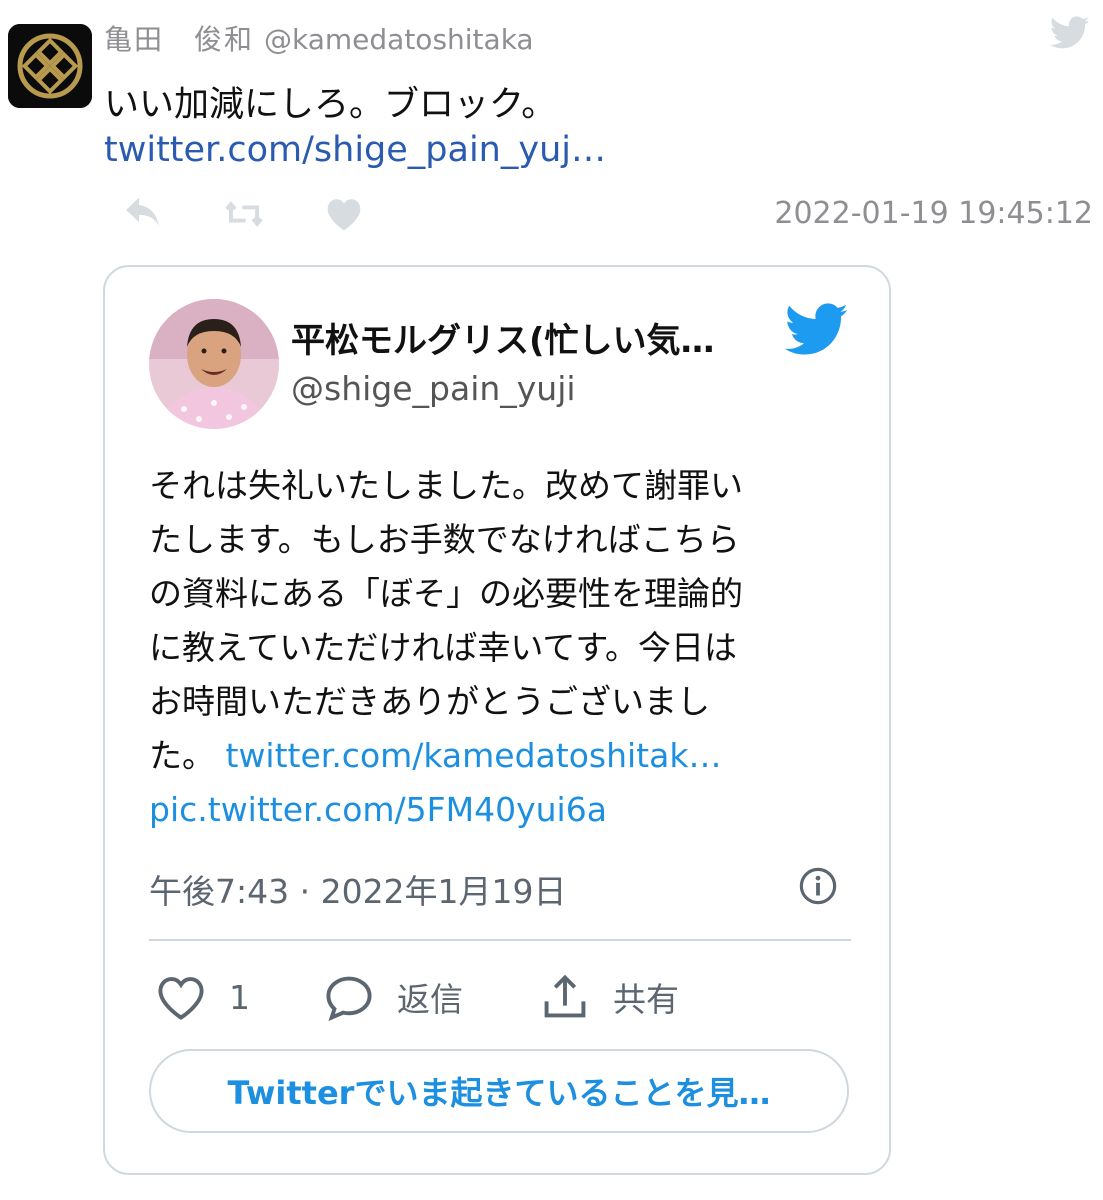 This screenshot has width=1103, height=1200. I want to click on body-pic-link: pic.twitter.com/5FM40yui6a, so click(494, 810).